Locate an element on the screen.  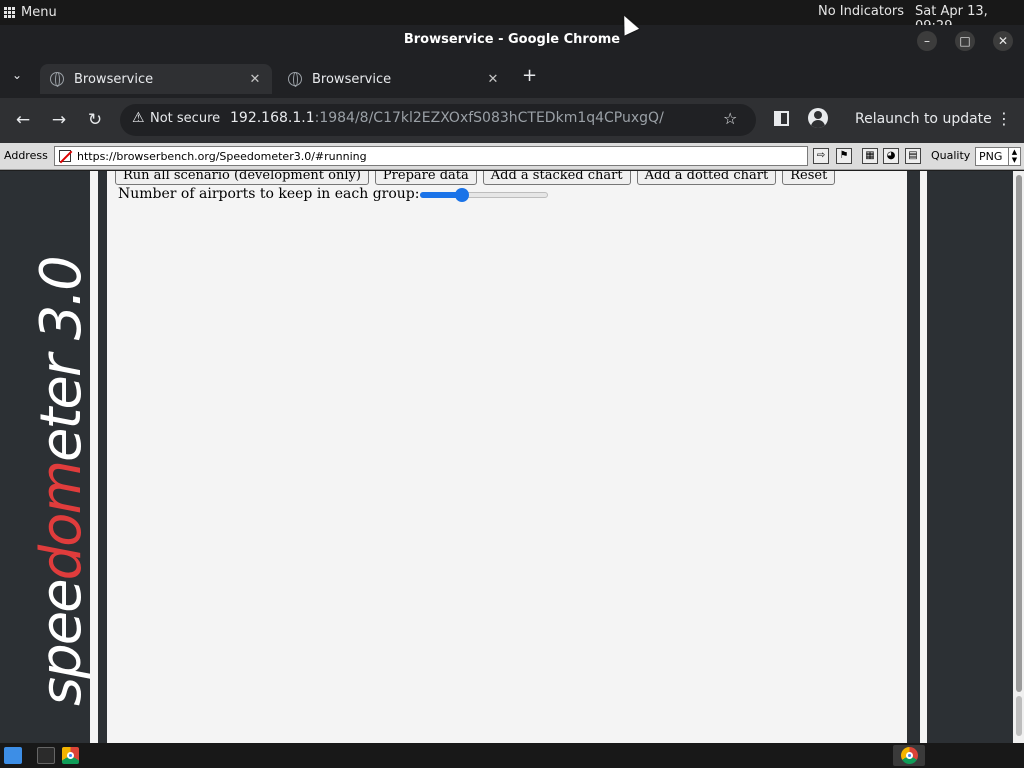
right-panel is located at coordinates (970, 457).